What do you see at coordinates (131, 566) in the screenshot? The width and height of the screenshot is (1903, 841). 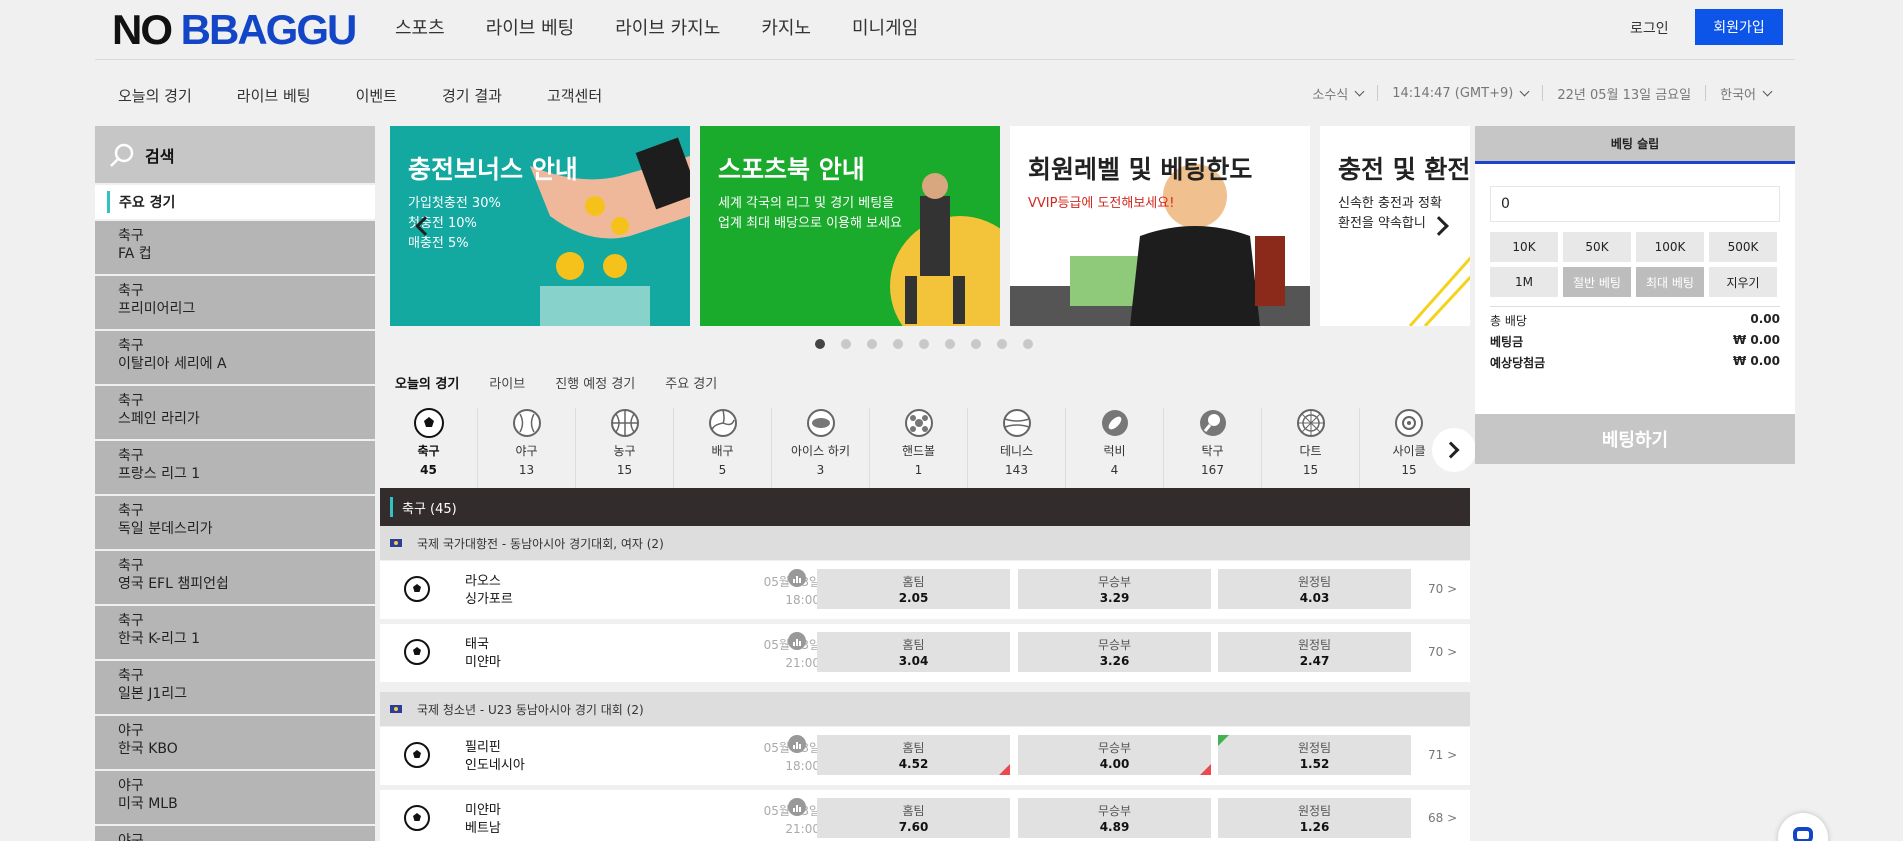 I see `sidebar-item-sport: 축구` at bounding box center [131, 566].